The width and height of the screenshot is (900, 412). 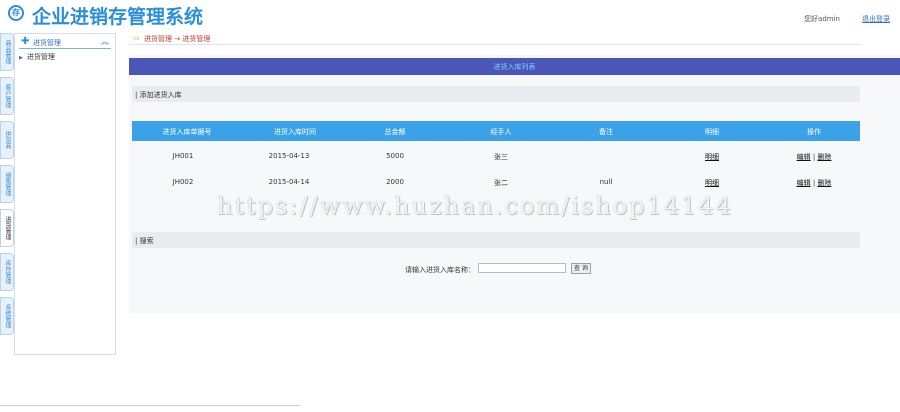 I want to click on table-header: 进货入库单据号 进货入库时间 总金额 经手人 备注 明细 操作, so click(x=496, y=131).